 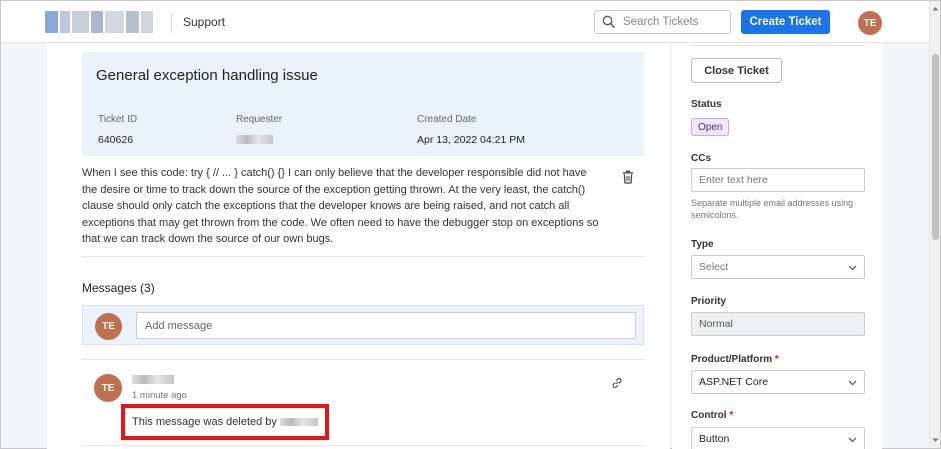 I want to click on type-select-value: Select, so click(x=714, y=267).